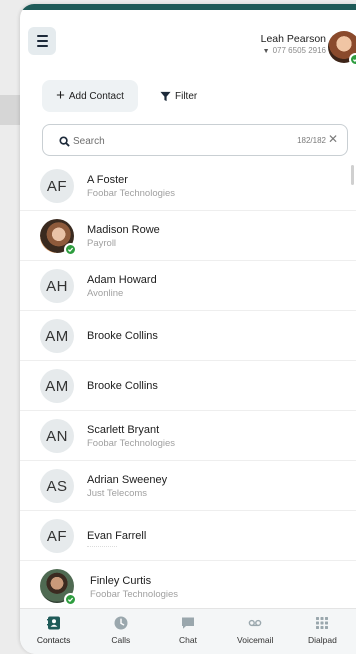 This screenshot has height=654, width=356. What do you see at coordinates (105, 293) in the screenshot?
I see `contact-company: Avonline` at bounding box center [105, 293].